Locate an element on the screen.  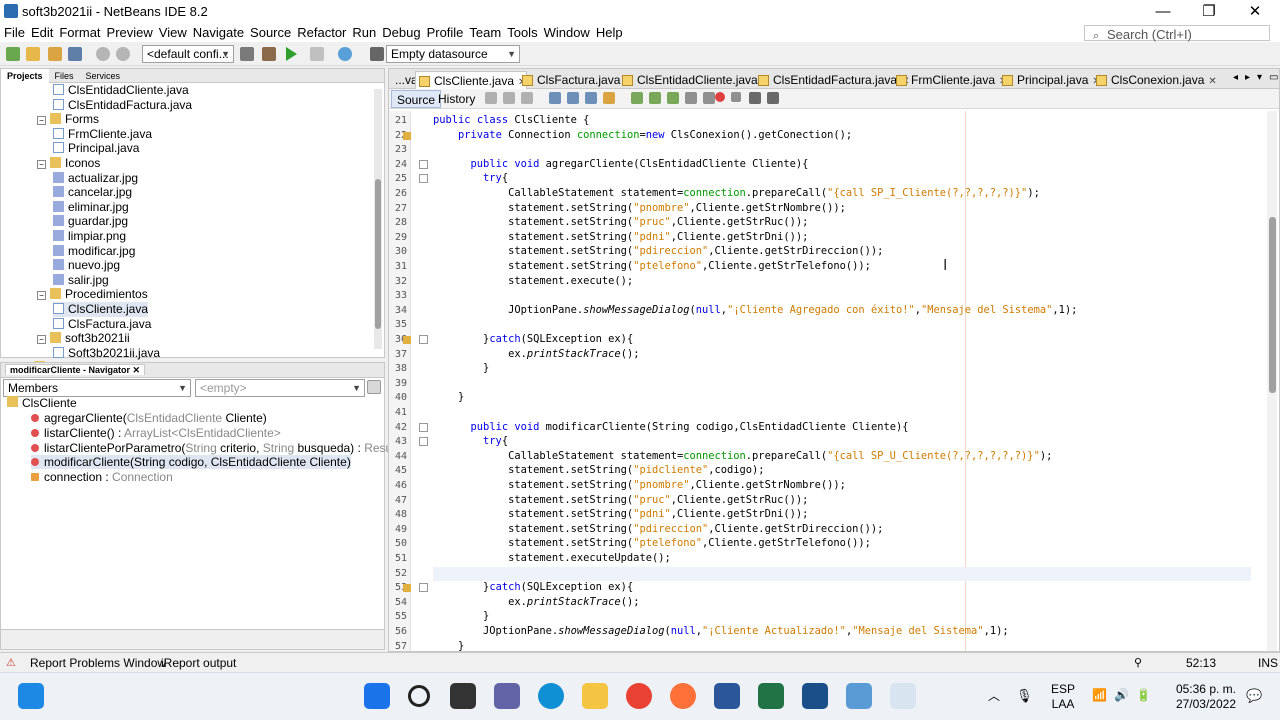
tree-item: salir.jpg is located at coordinates (81, 280).